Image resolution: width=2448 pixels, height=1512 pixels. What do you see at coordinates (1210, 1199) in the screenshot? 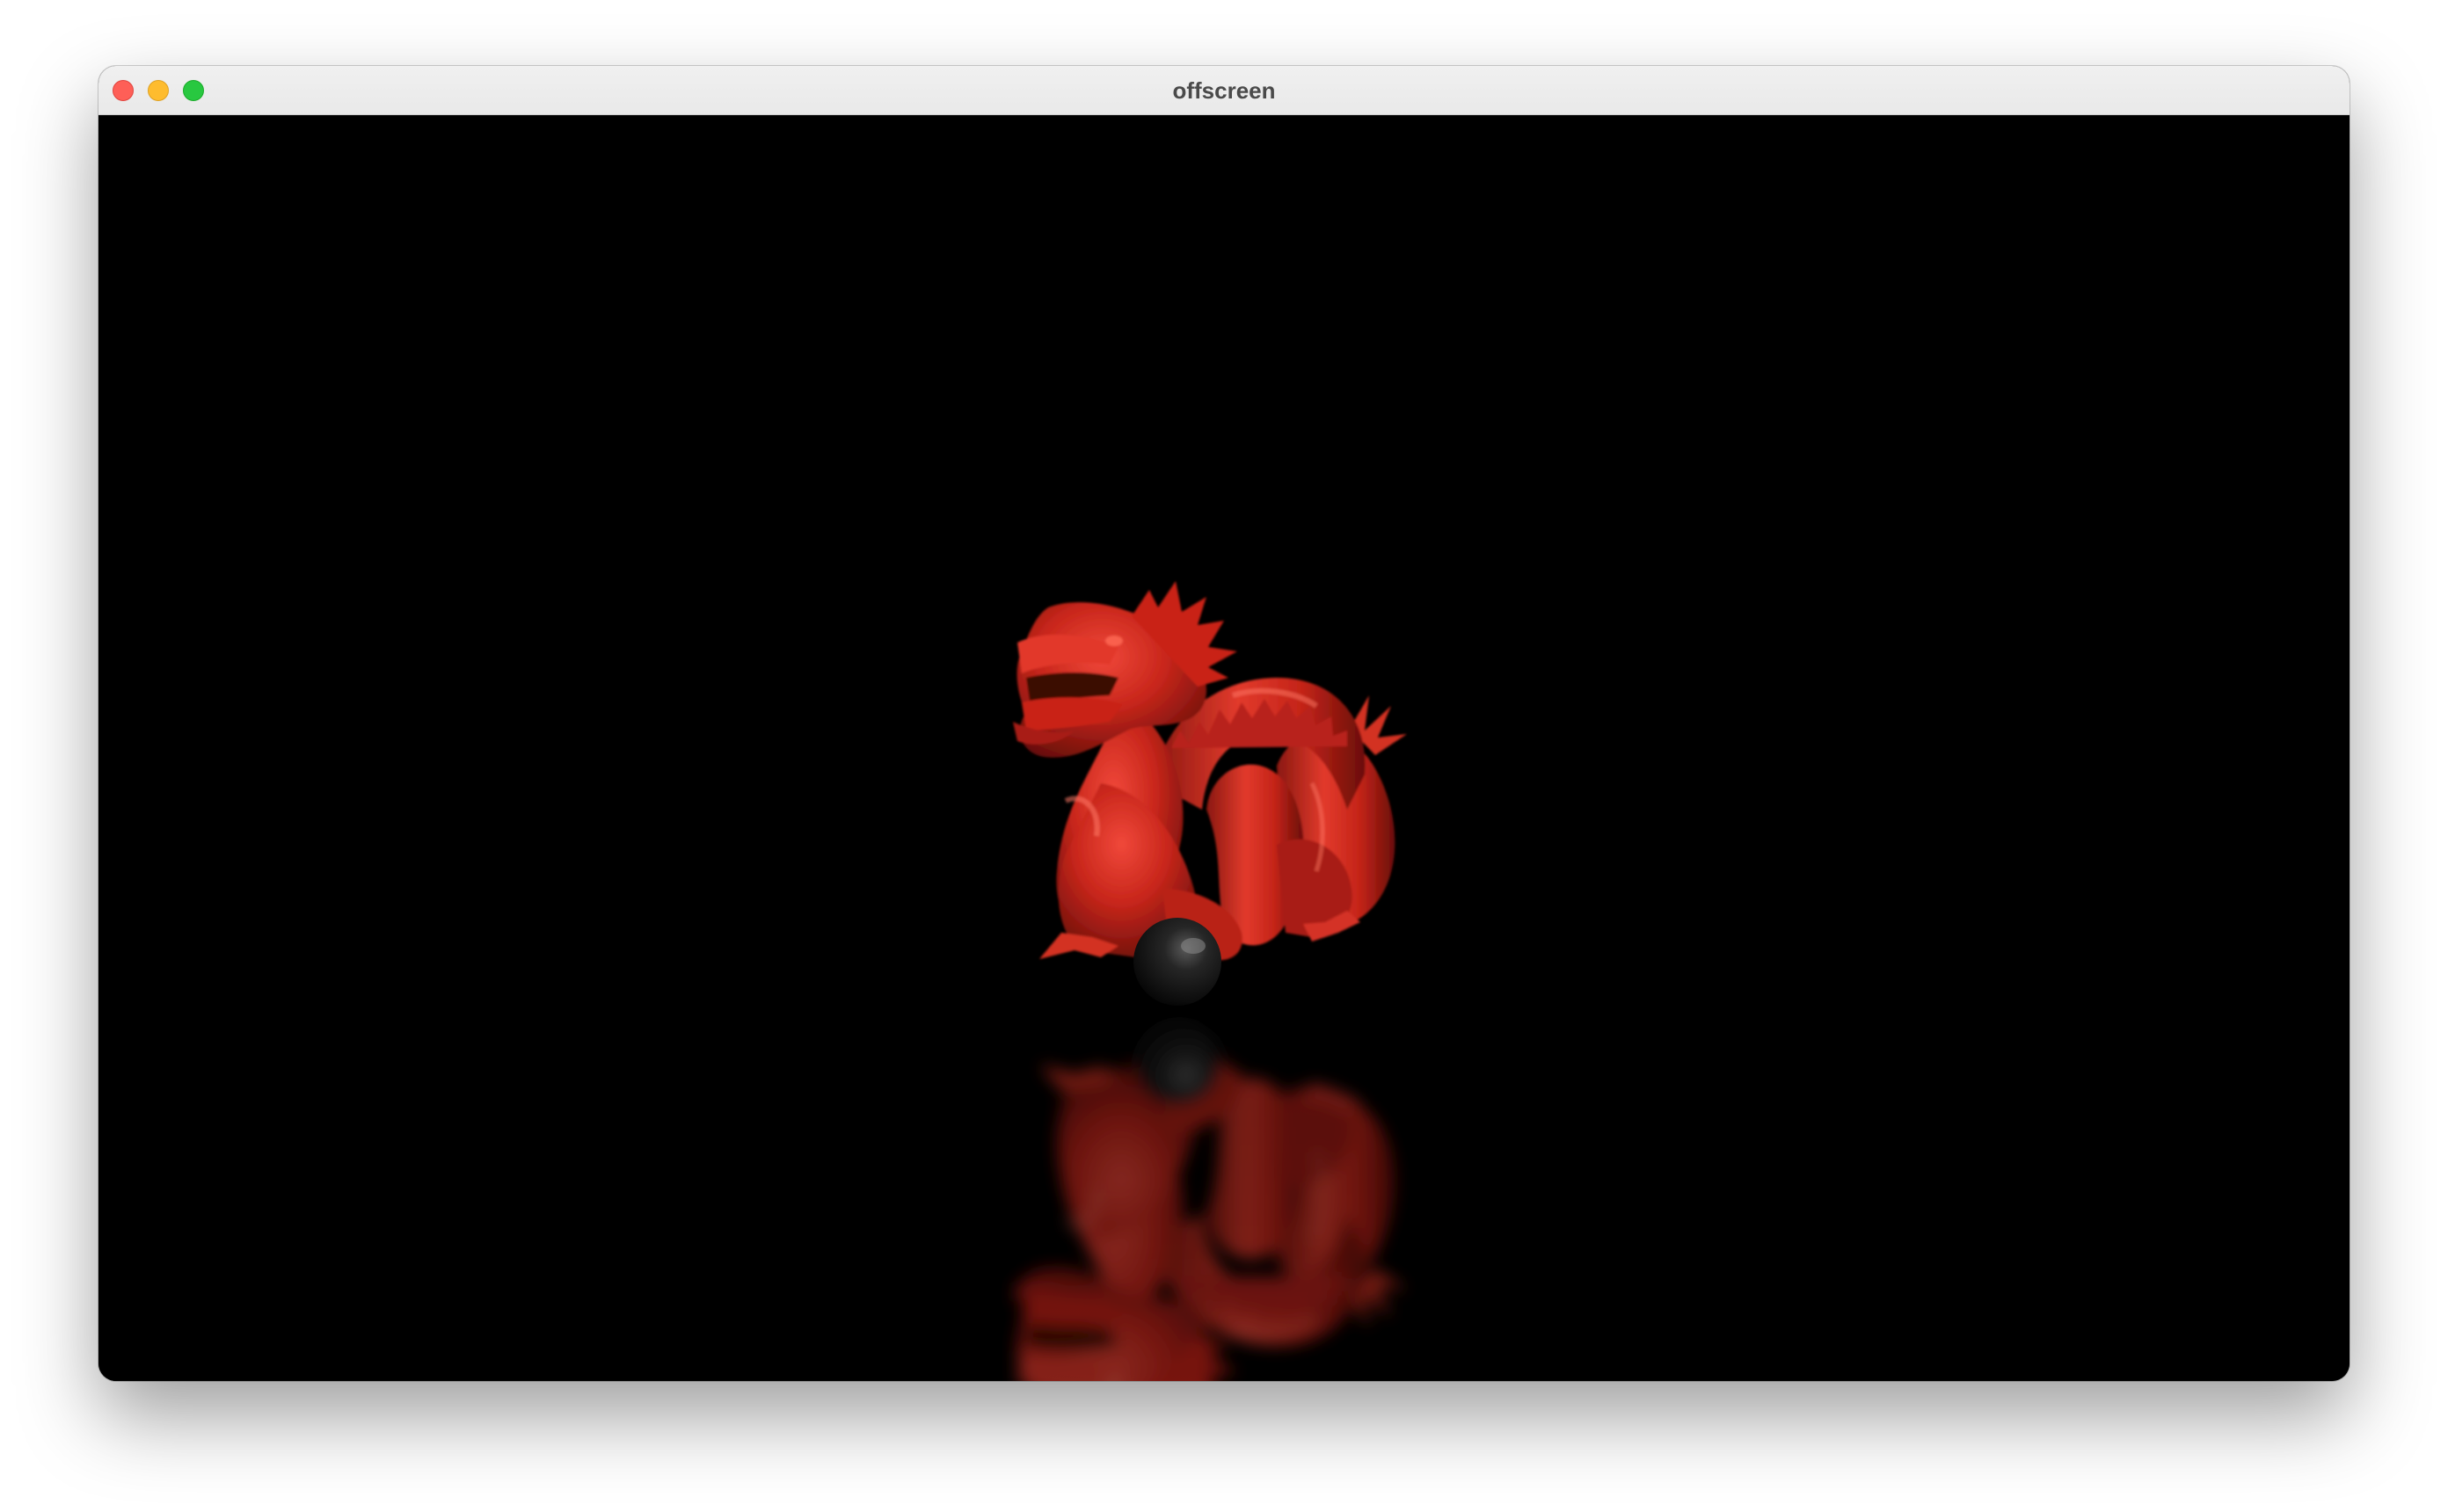
I see `floor-reflection` at bounding box center [1210, 1199].